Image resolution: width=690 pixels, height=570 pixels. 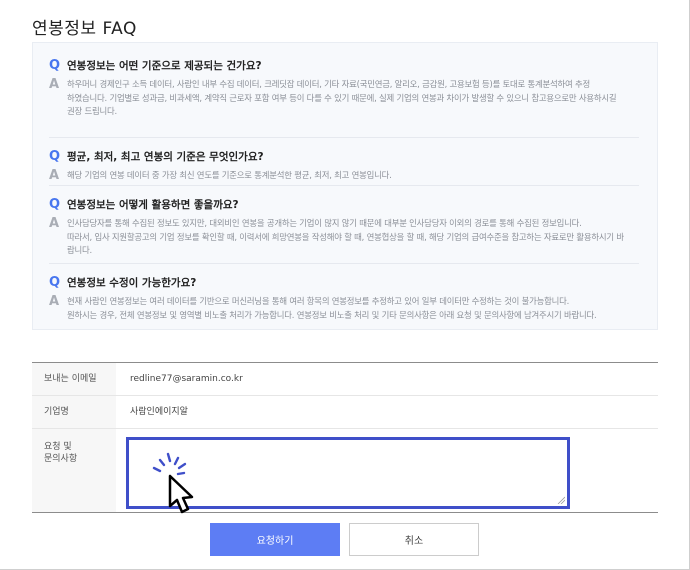 I want to click on request-label-line: 요청 및, so click(x=58, y=447).